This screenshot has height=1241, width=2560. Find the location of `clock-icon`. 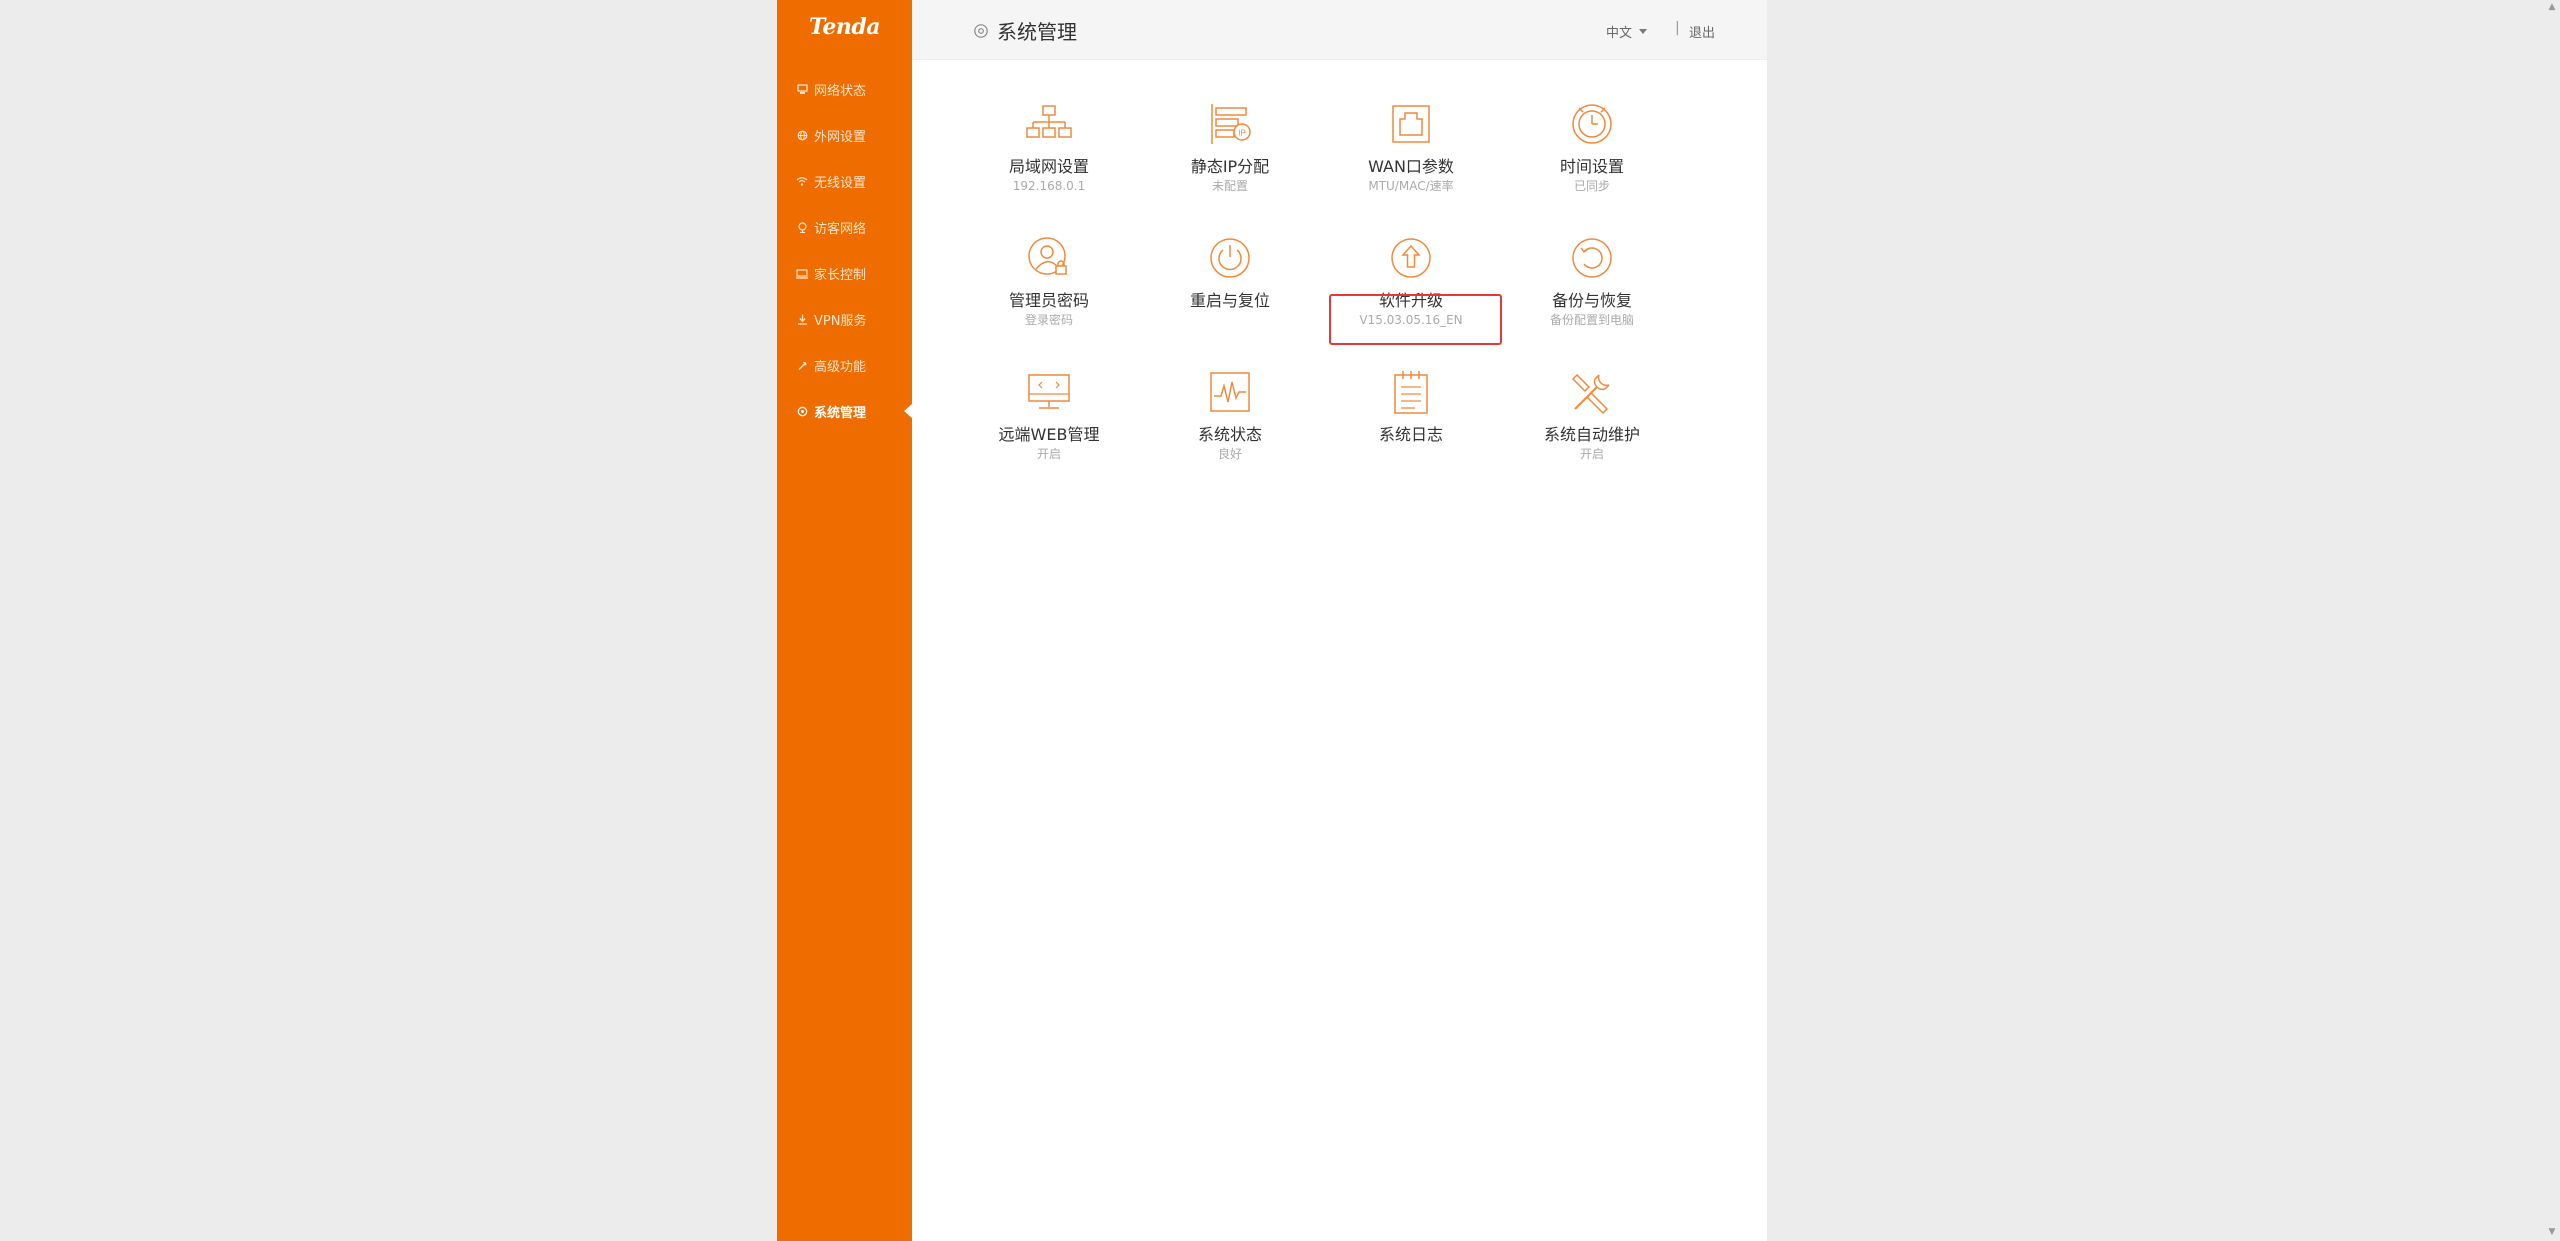

clock-icon is located at coordinates (1592, 124).